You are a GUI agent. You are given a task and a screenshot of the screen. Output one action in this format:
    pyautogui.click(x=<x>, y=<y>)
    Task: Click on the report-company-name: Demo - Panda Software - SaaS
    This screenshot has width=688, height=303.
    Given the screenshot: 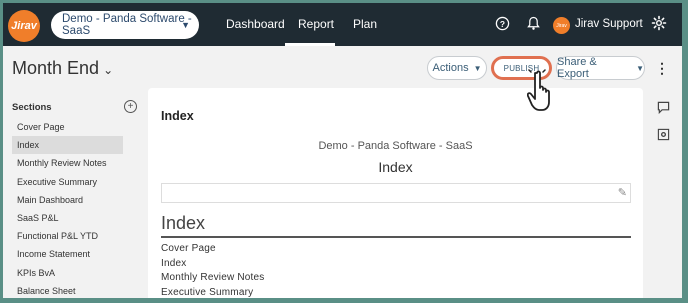 What is the action you would take?
    pyautogui.click(x=395, y=146)
    